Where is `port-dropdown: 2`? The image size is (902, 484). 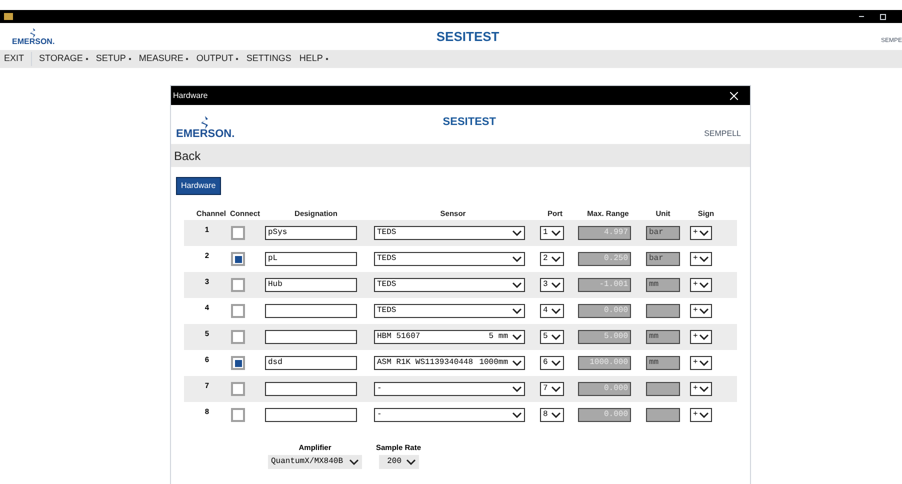 port-dropdown: 2 is located at coordinates (552, 259).